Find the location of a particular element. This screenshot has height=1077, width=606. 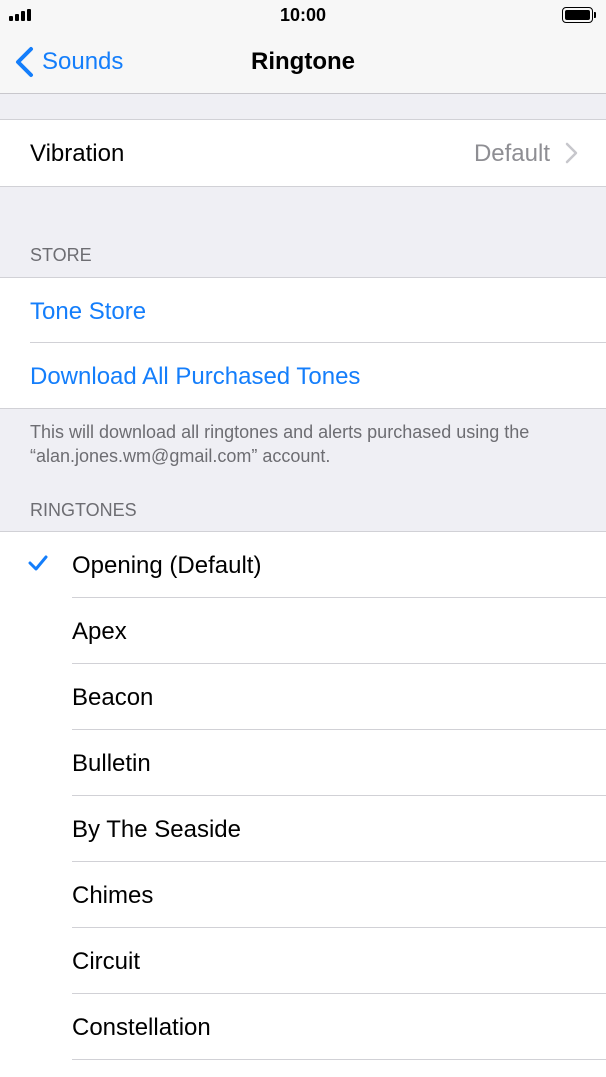

ringtone-label: Opening (Default) is located at coordinates (167, 565).